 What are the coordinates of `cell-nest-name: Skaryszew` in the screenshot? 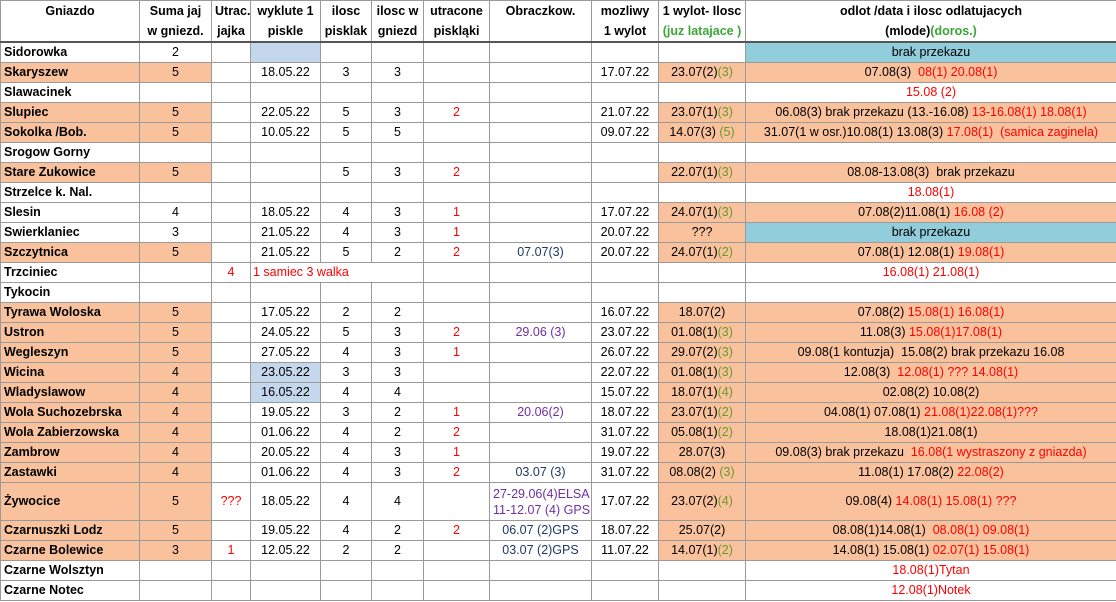 It's located at (70, 72).